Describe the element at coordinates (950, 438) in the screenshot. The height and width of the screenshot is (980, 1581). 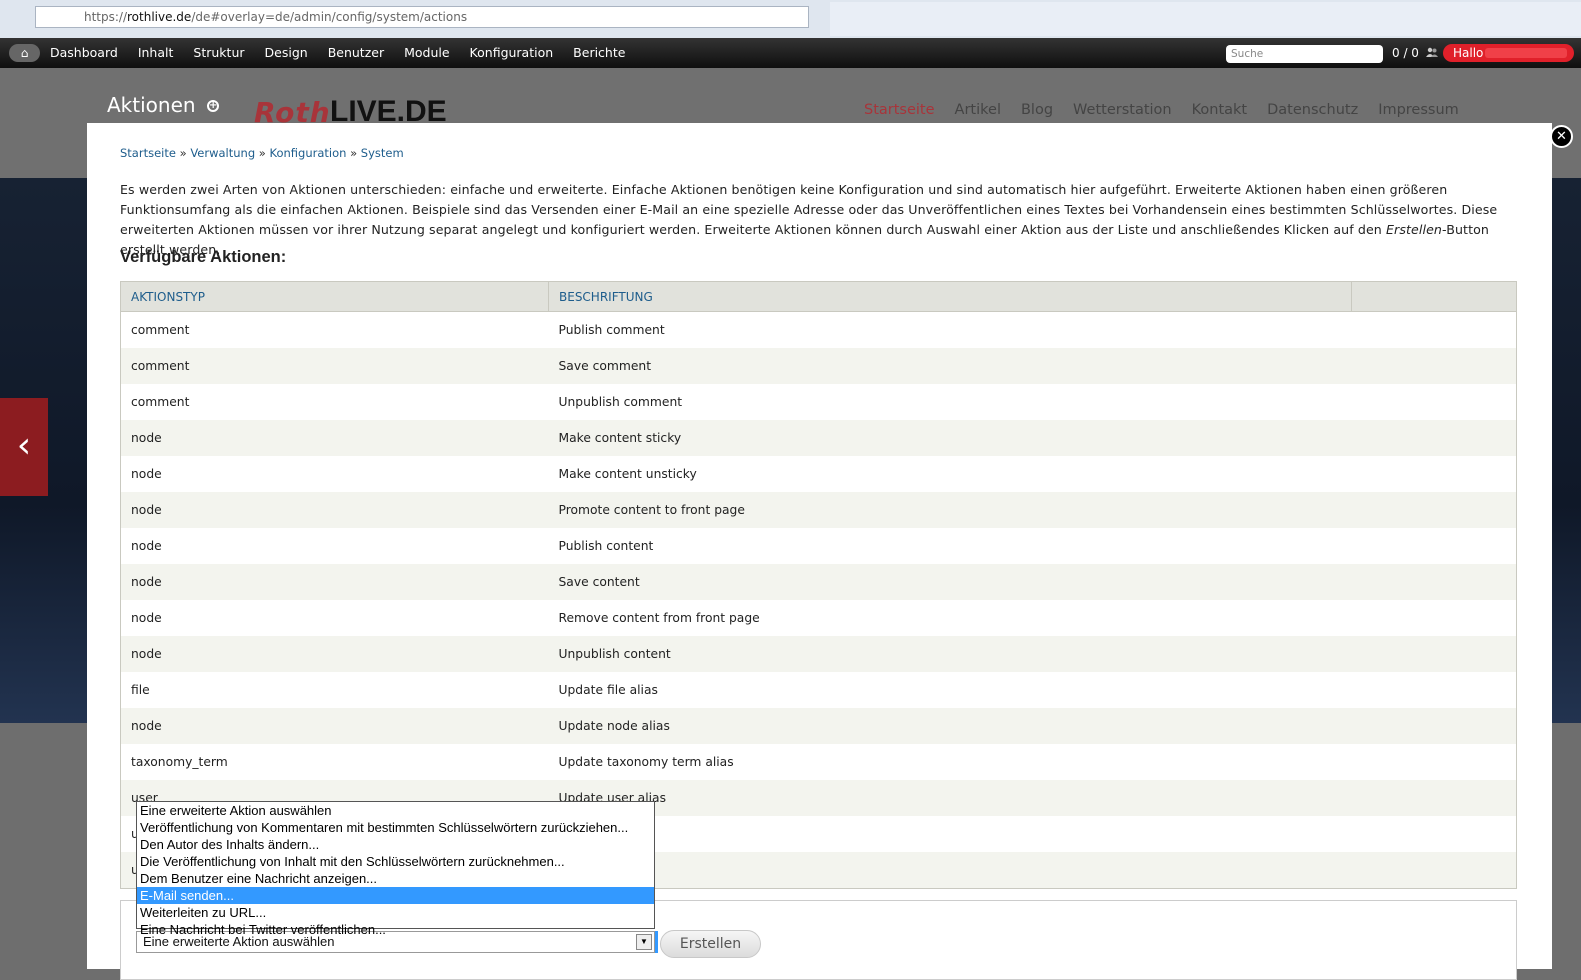
I see `cell-label: Make content sticky` at that location.